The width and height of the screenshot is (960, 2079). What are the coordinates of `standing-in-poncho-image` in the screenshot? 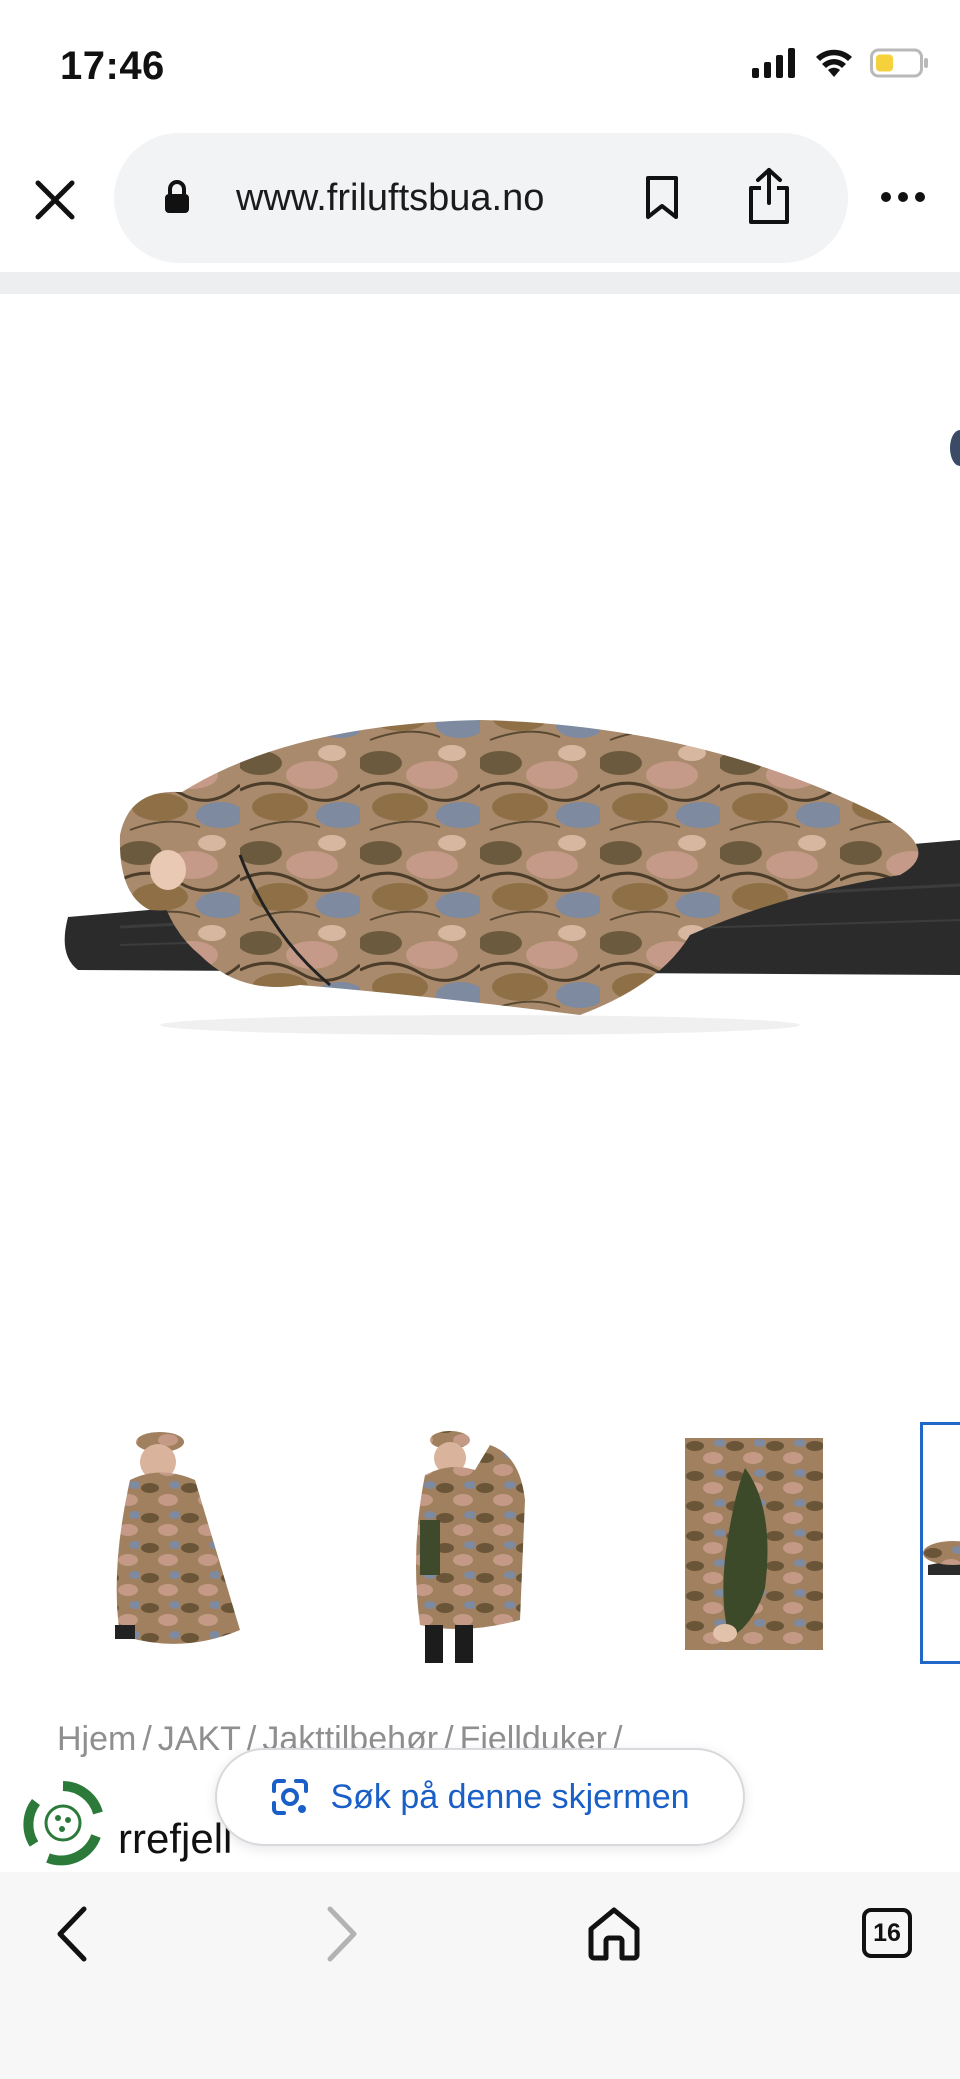 It's located at (470, 1547).